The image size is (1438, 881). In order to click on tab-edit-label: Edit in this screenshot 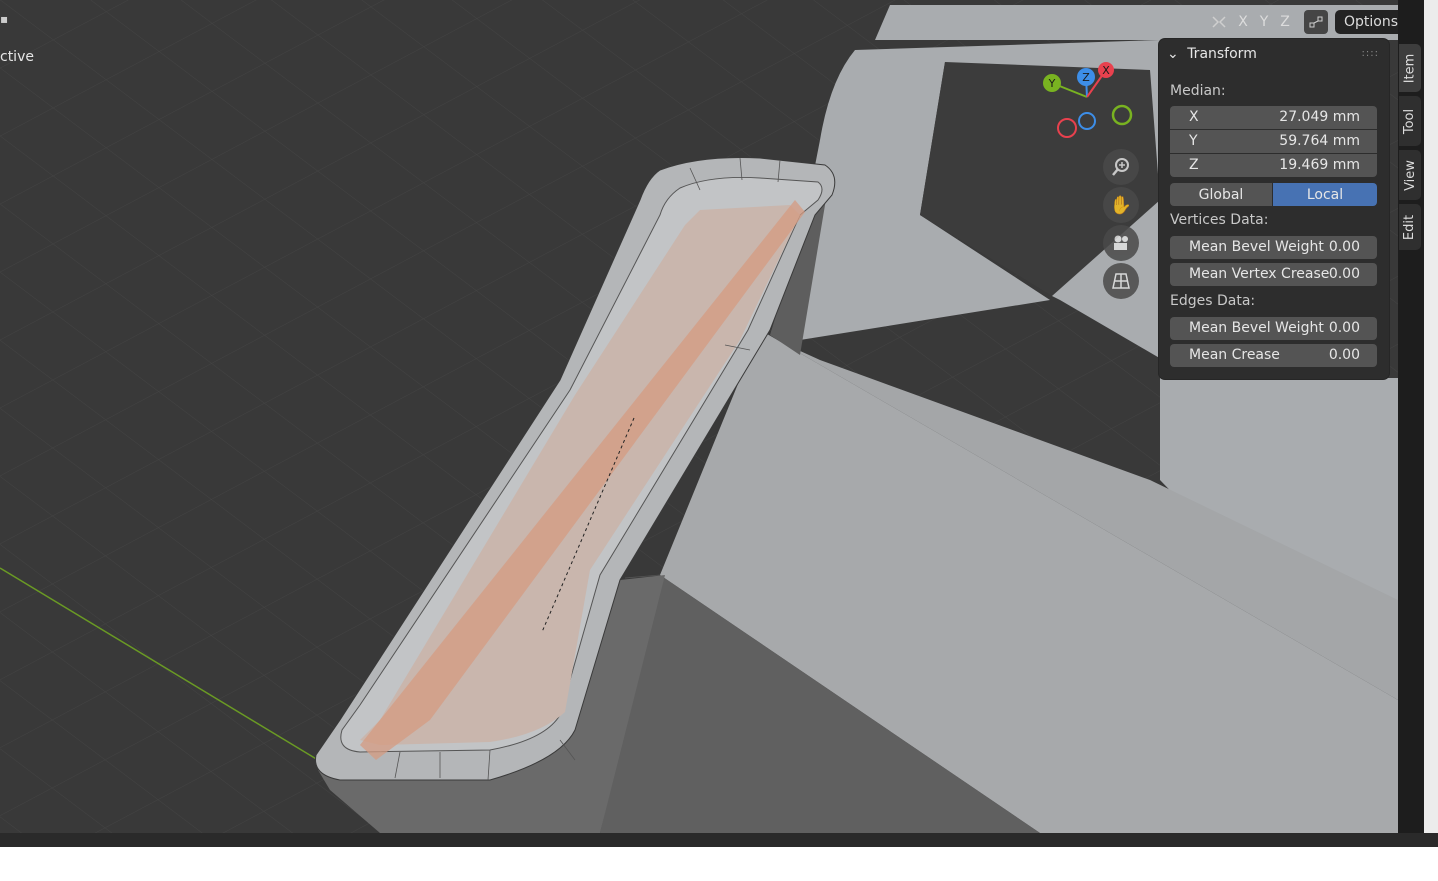, I will do `click(1410, 227)`.